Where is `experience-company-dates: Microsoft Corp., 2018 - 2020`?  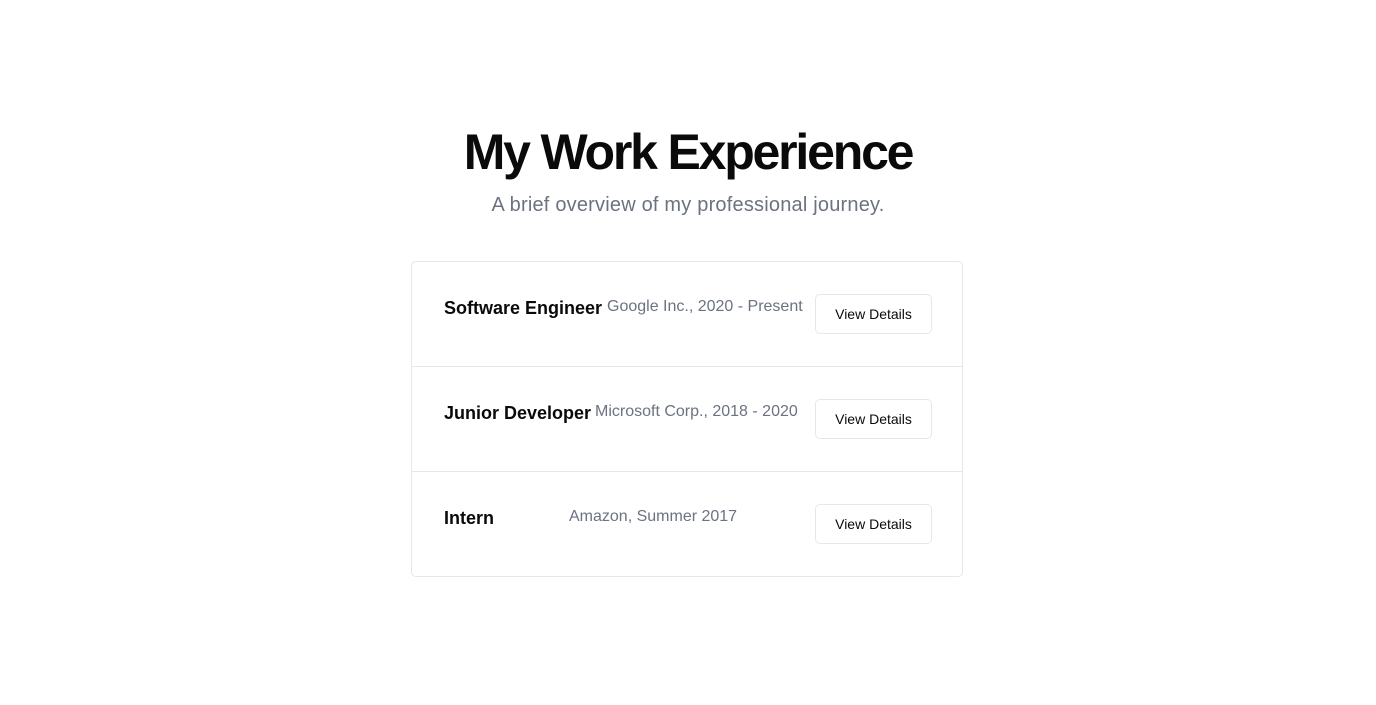 experience-company-dates: Microsoft Corp., 2018 - 2020 is located at coordinates (696, 411).